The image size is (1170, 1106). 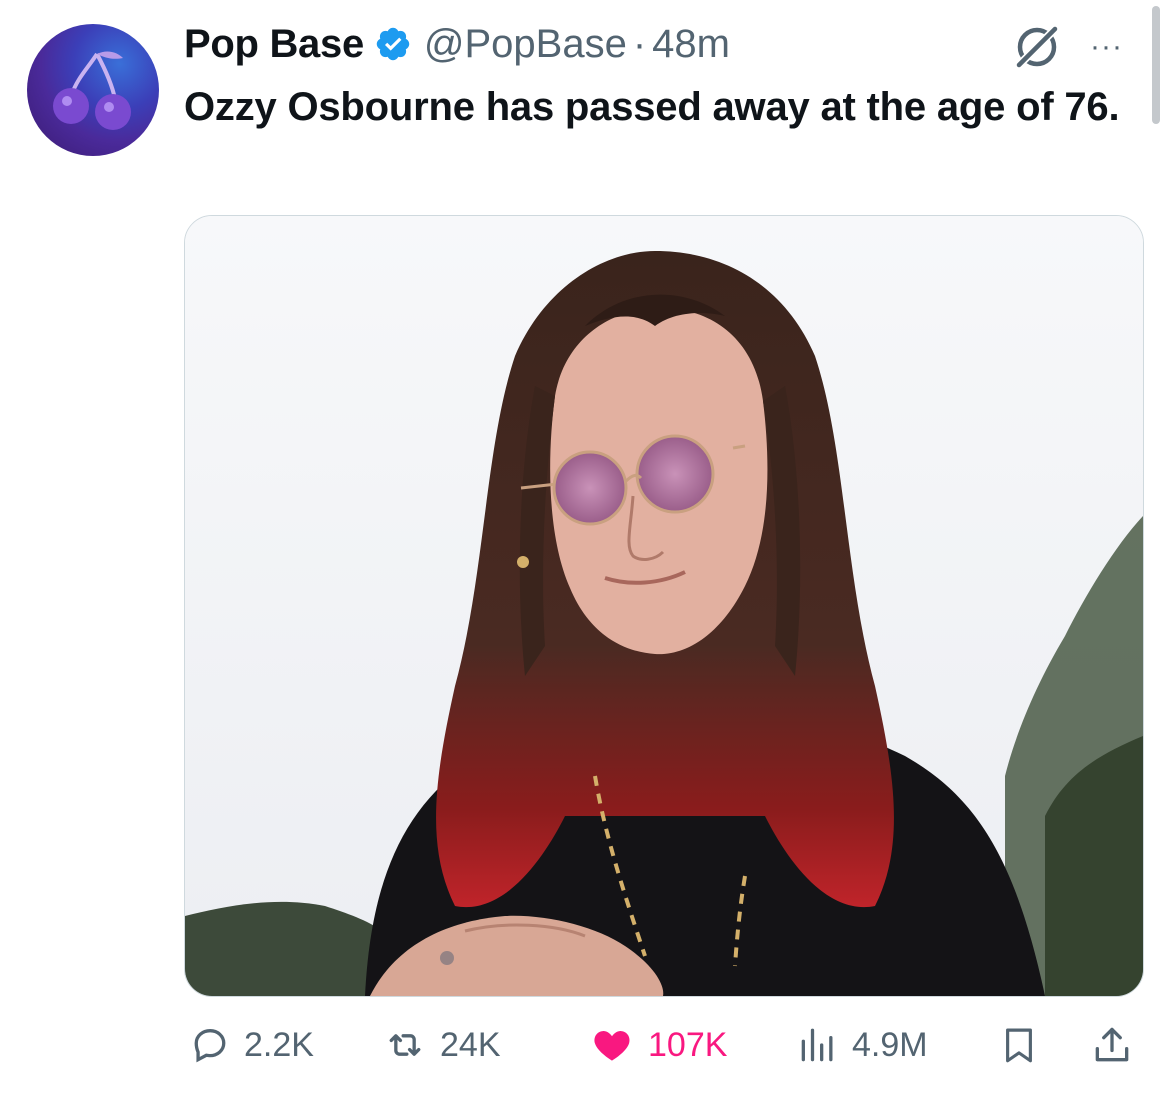 What do you see at coordinates (279, 1044) in the screenshot?
I see `reply-count: 2.2K` at bounding box center [279, 1044].